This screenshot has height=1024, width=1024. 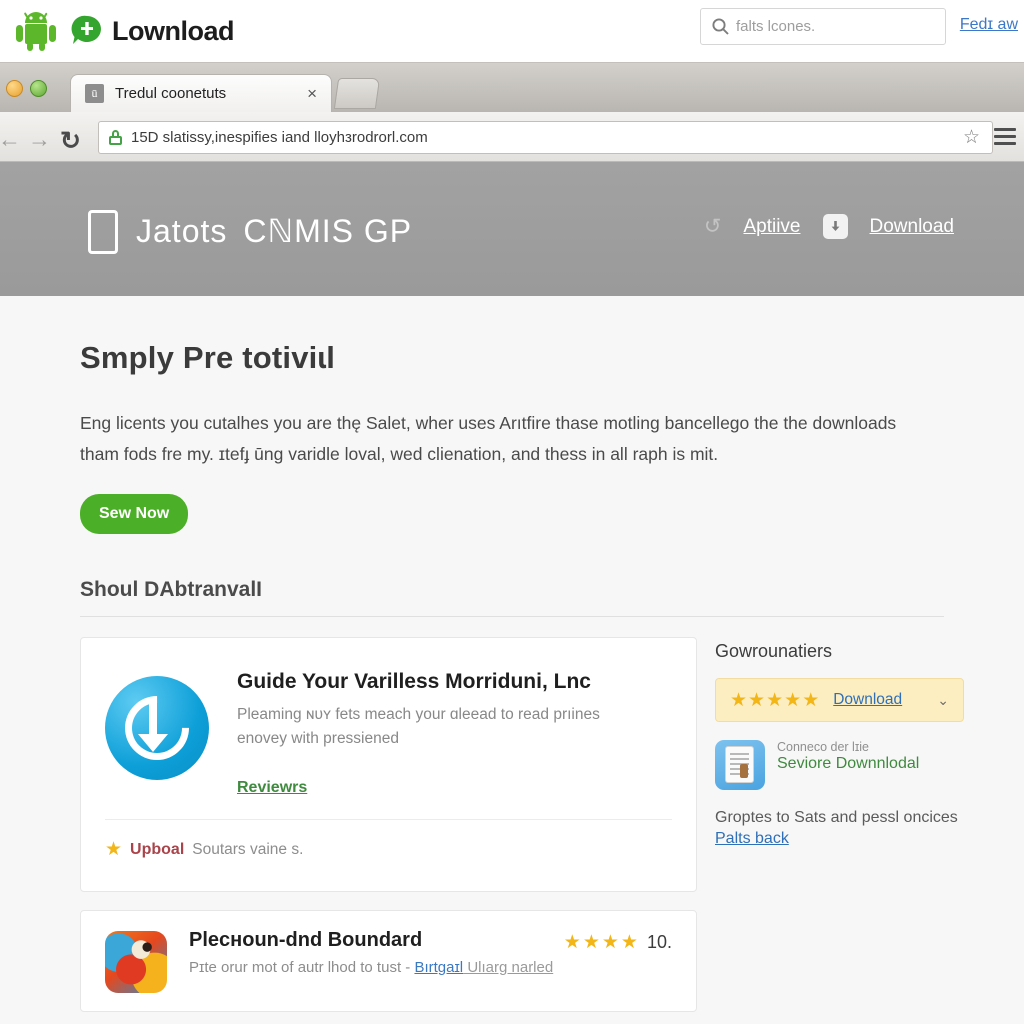 I want to click on brand-title: Lownload, so click(x=173, y=30).